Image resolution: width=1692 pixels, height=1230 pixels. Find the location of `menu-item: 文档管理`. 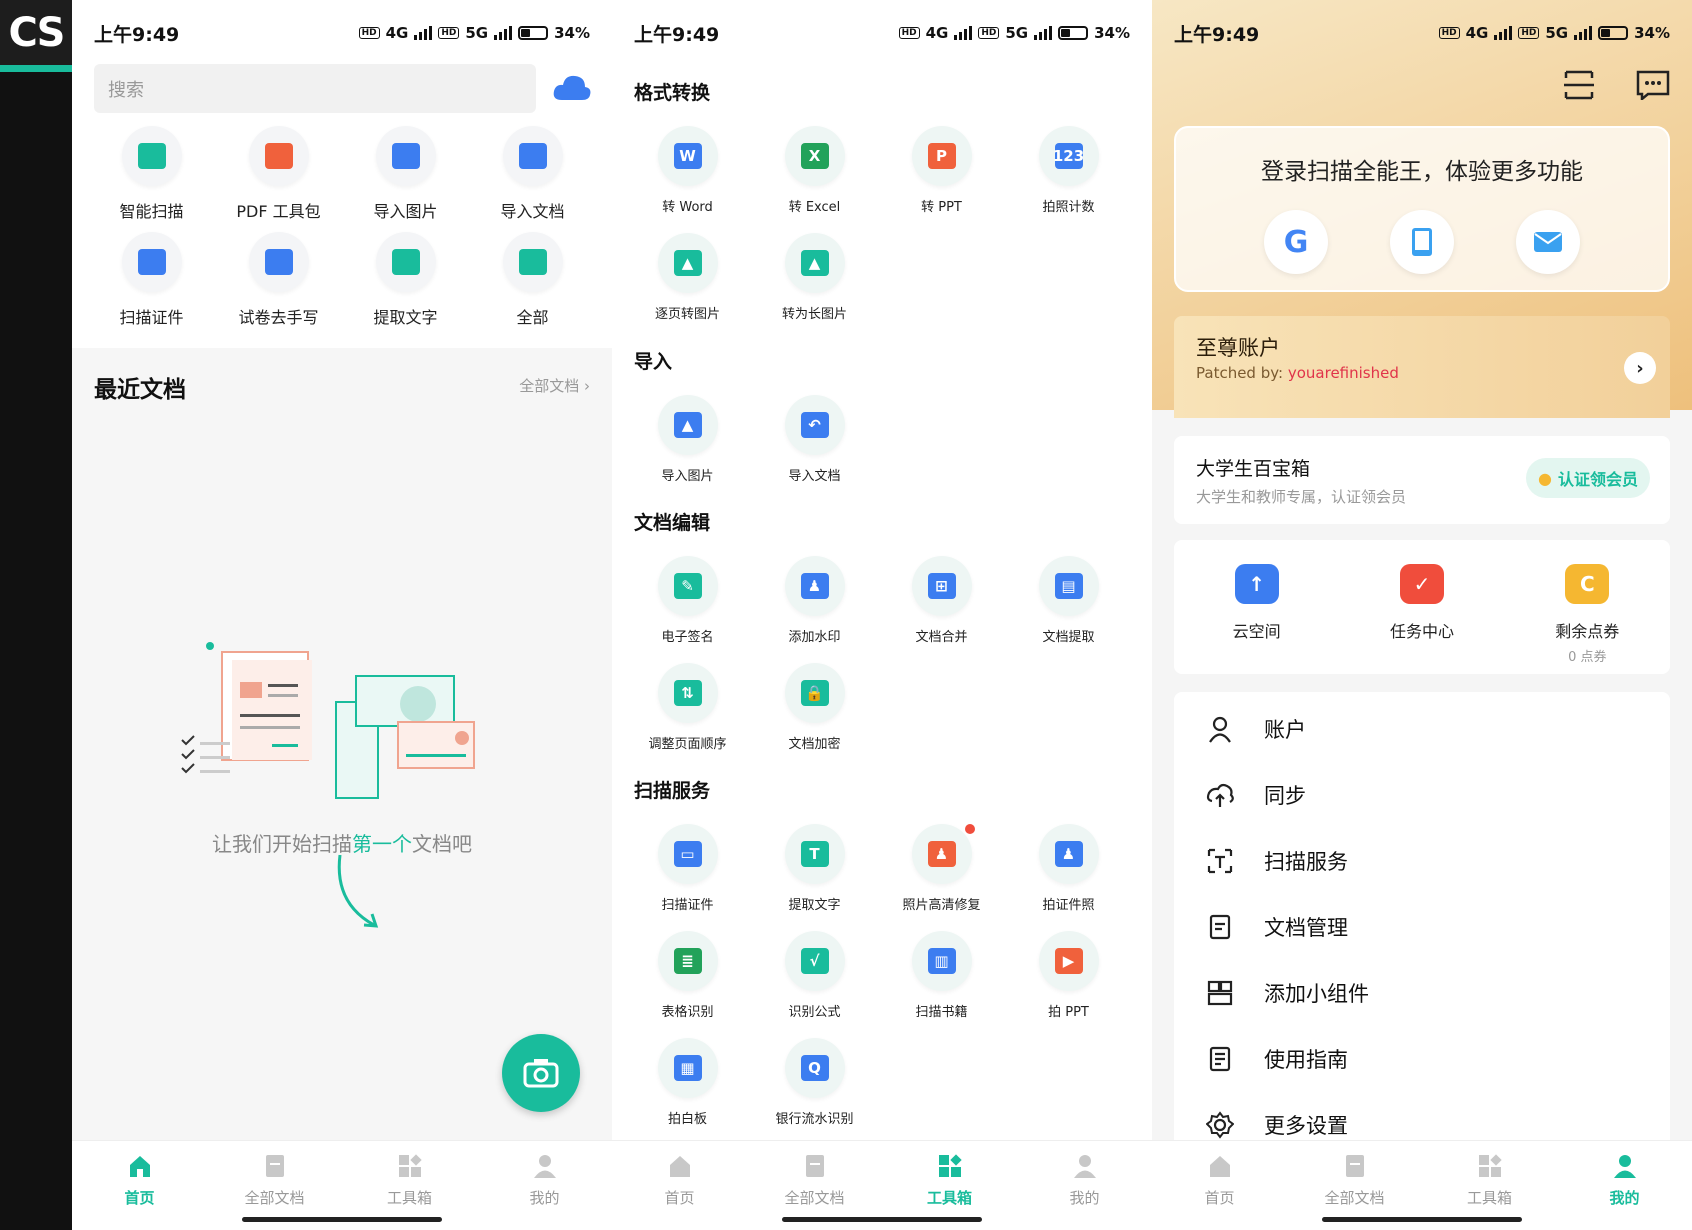

menu-item: 文档管理 is located at coordinates (1422, 927).